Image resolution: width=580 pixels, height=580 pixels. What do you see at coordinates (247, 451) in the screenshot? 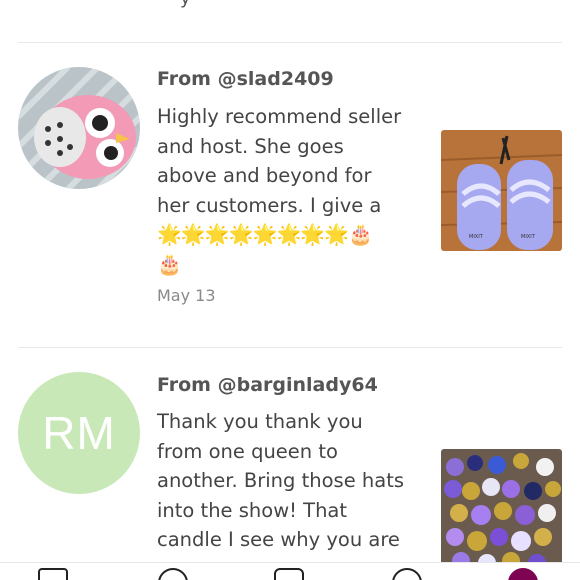
I see `review-line: from one queen to` at bounding box center [247, 451].